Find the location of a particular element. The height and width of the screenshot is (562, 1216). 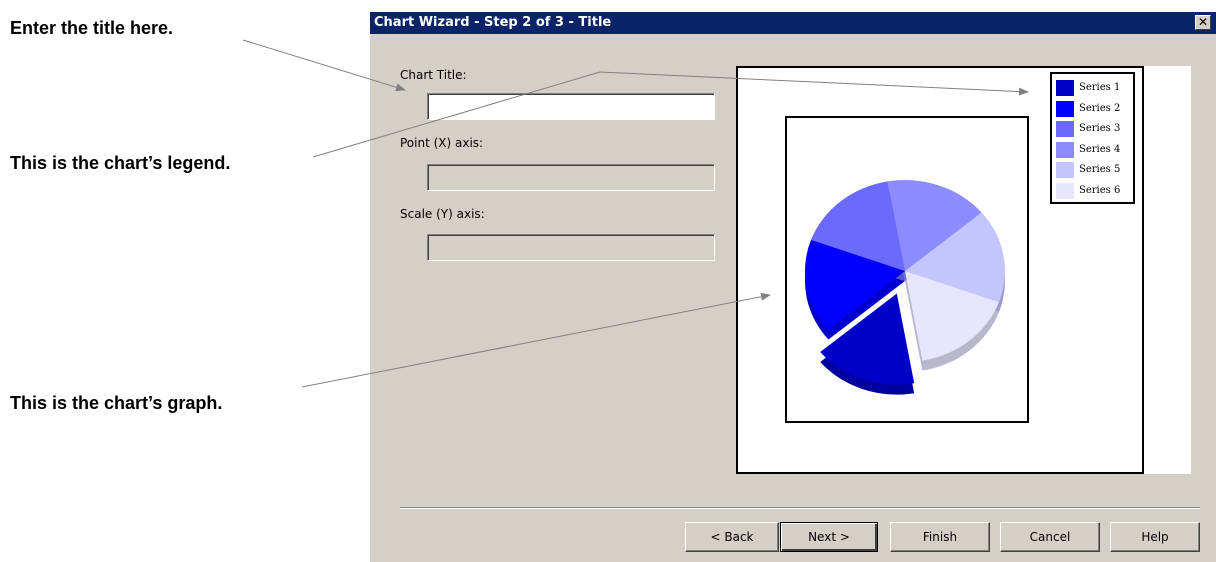

legend-item: Series 3 is located at coordinates (1092, 129).